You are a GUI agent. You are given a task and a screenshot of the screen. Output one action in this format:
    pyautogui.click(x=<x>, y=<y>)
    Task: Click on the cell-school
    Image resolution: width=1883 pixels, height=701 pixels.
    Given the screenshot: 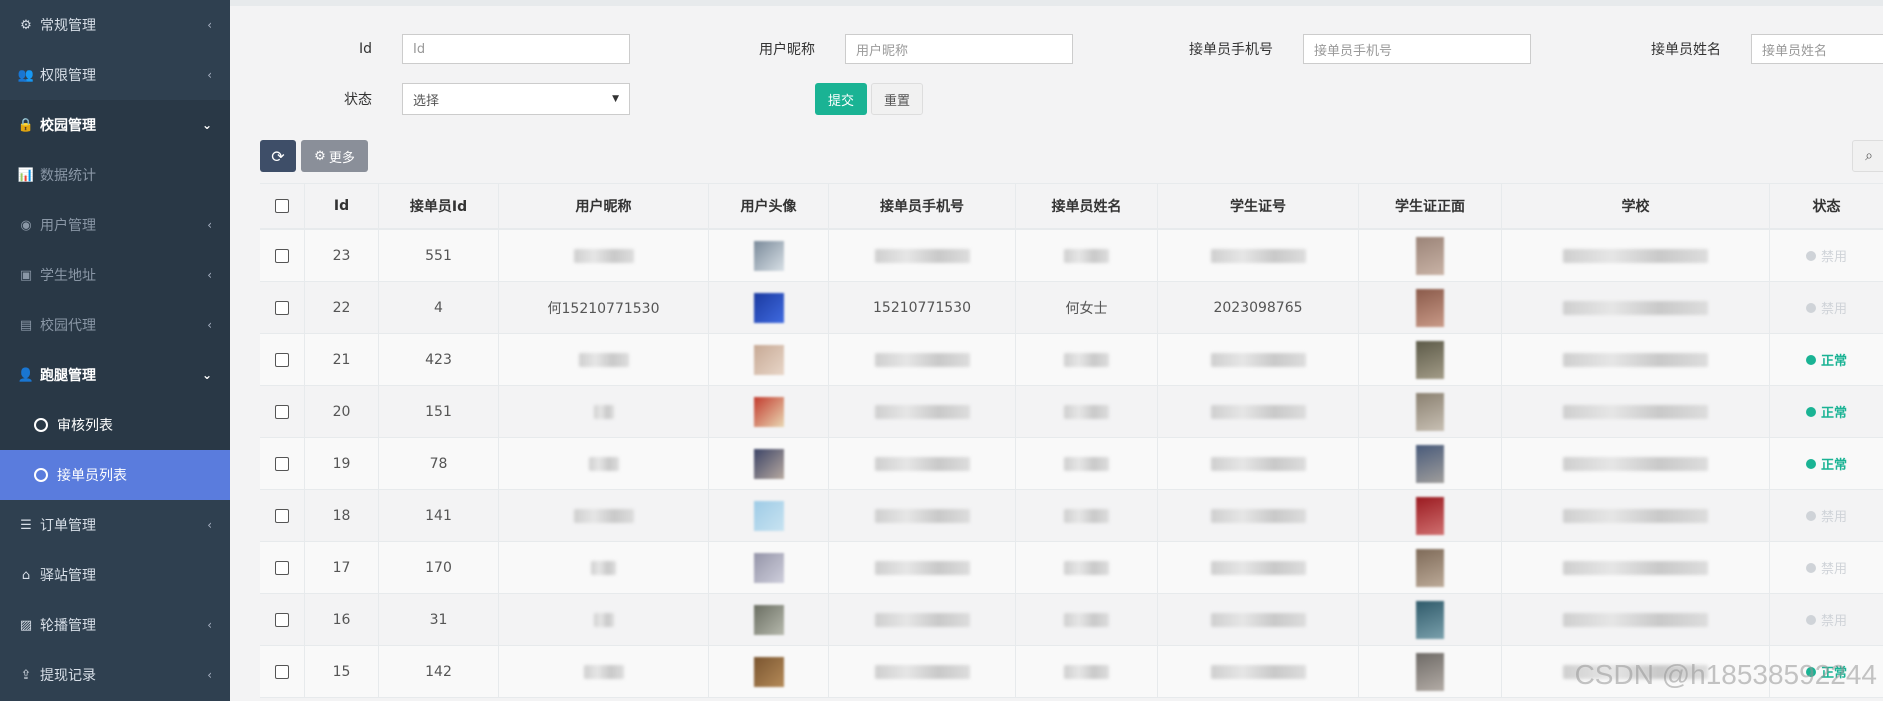 What is the action you would take?
    pyautogui.click(x=1636, y=255)
    